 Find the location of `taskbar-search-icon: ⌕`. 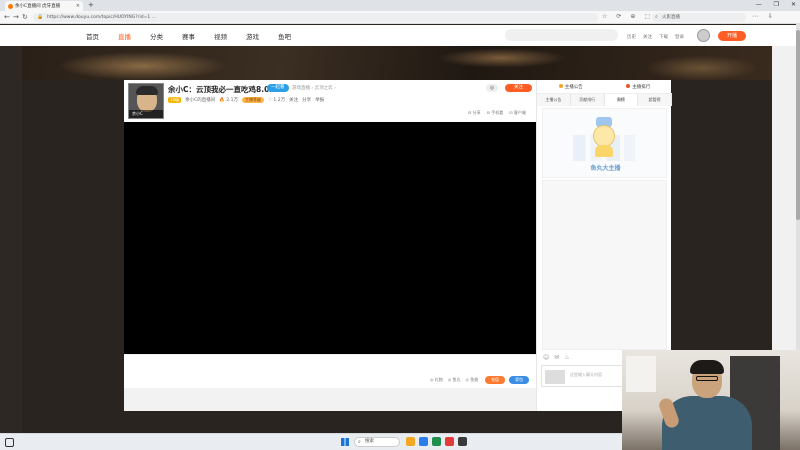

taskbar-search-icon: ⌕ is located at coordinates (359, 442).